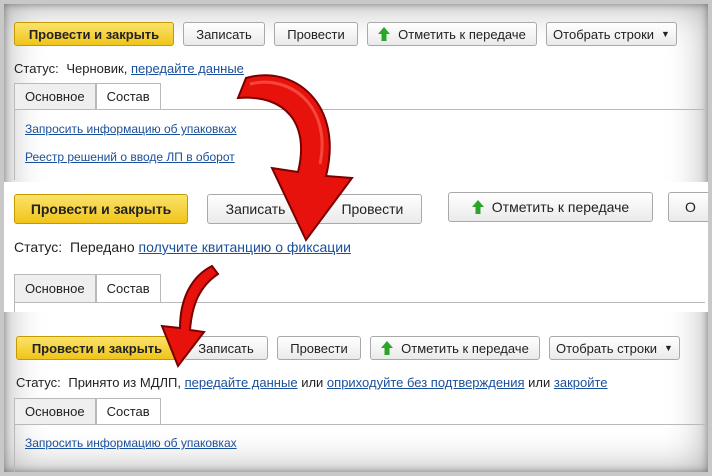 This screenshot has width=712, height=476. I want to click on get-receipt-link: получите квитанцию о фиксации, so click(245, 247).